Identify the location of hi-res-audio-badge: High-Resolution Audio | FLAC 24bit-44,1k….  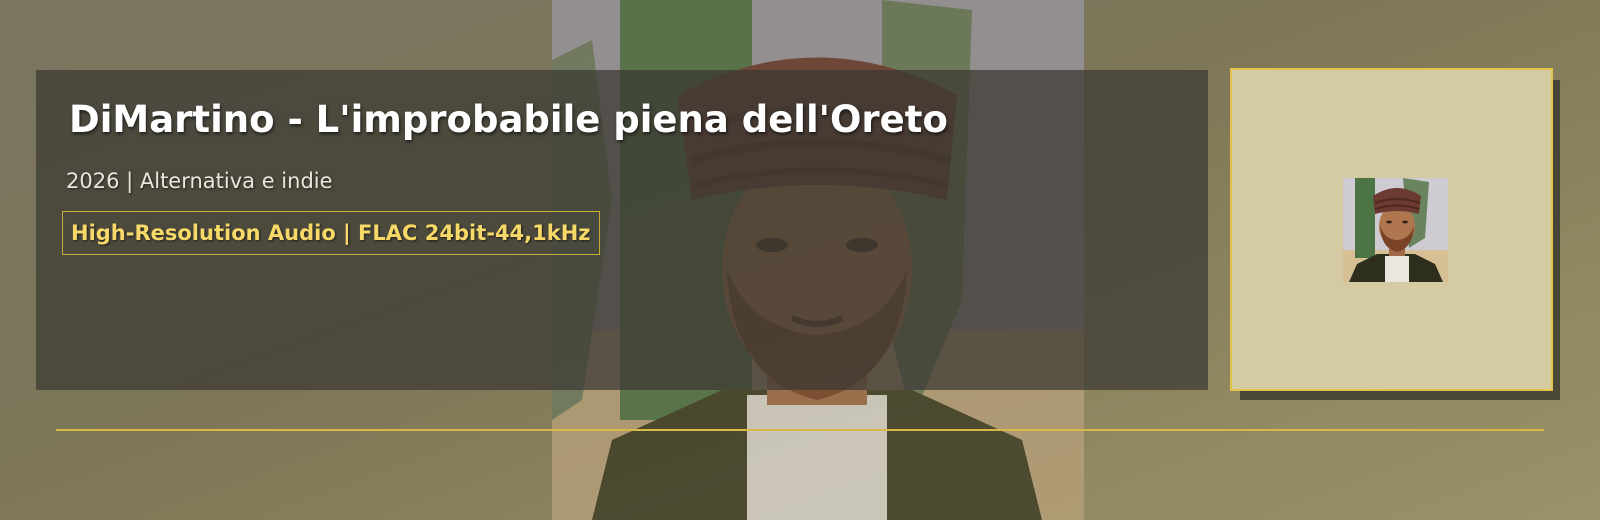
(331, 233).